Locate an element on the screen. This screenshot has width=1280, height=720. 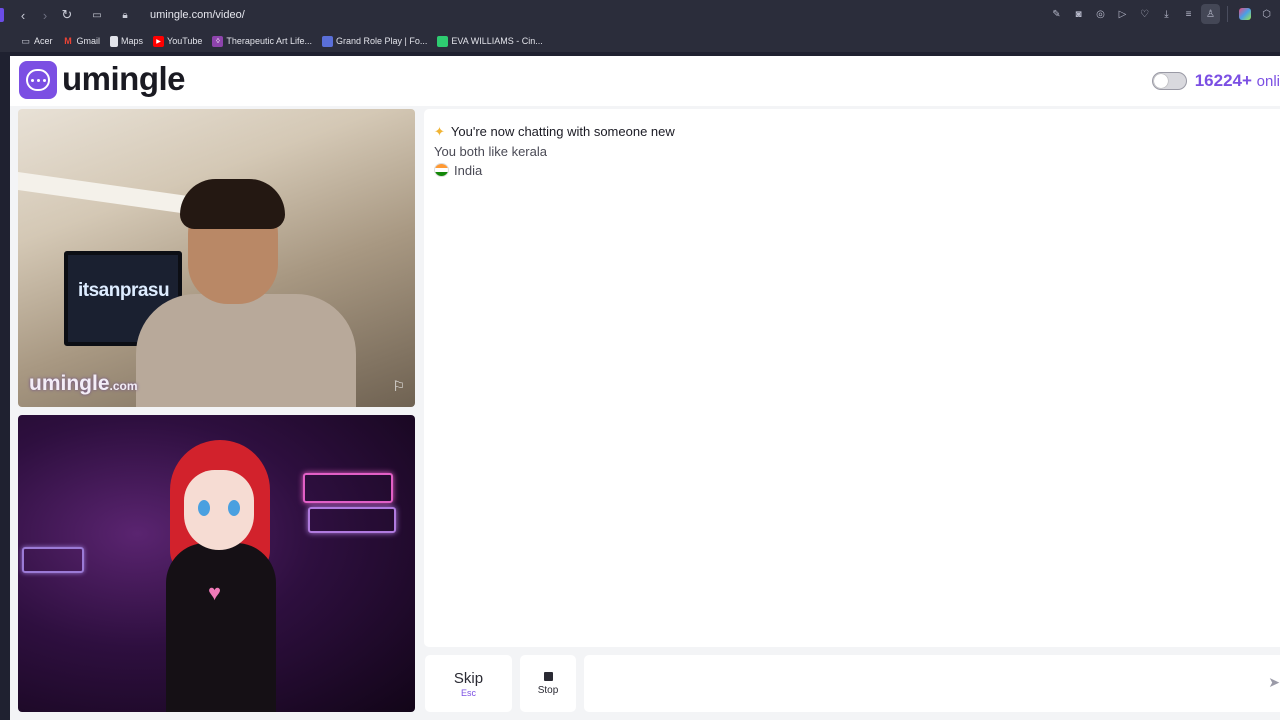
india-flag-icon is located at coordinates (441, 170).